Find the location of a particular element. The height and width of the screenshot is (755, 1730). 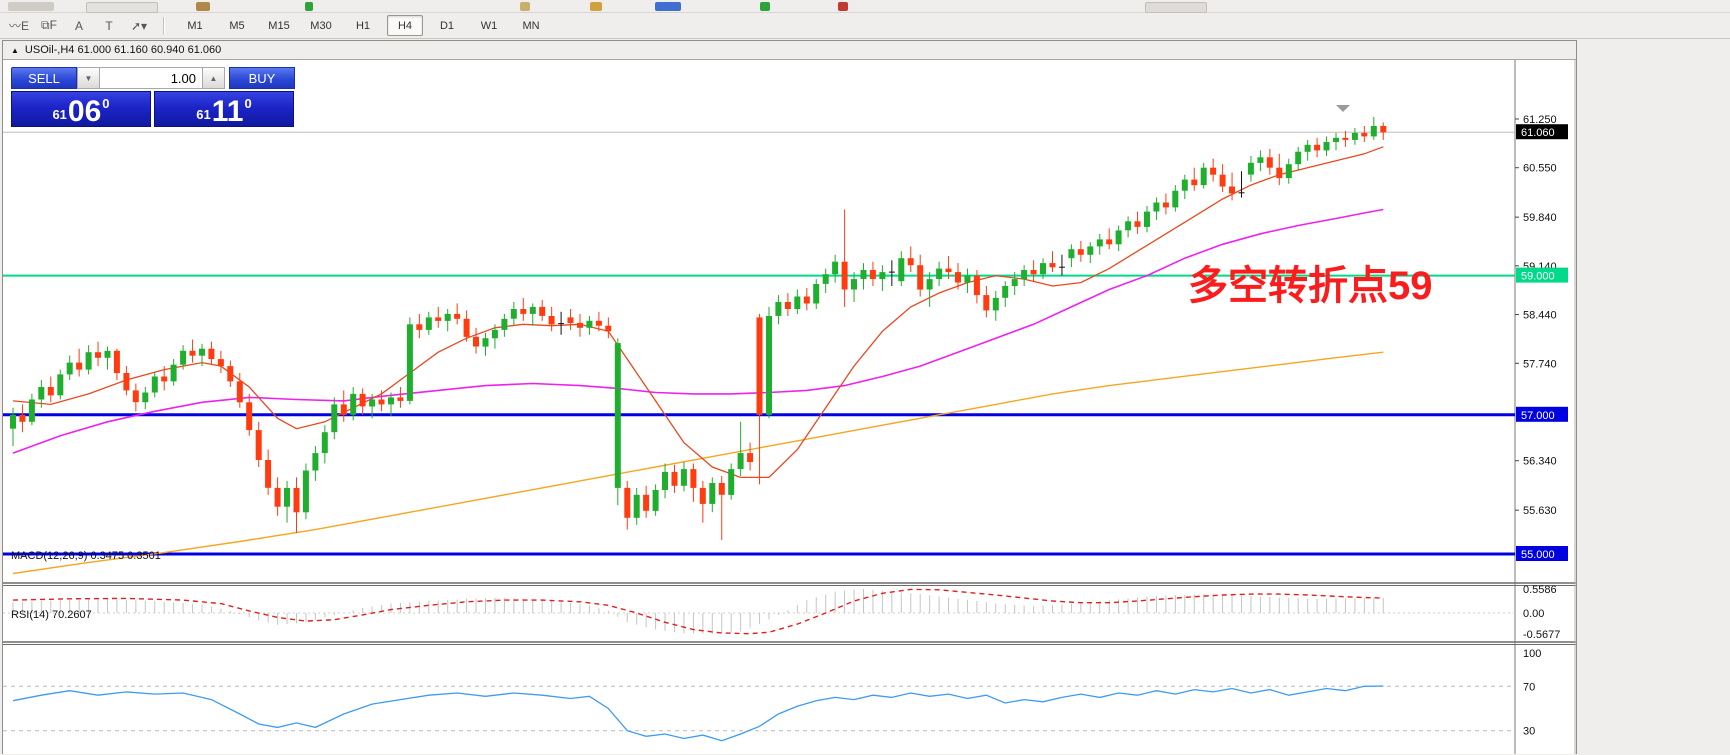

text-label-tool-icon: T is located at coordinates (109, 26).